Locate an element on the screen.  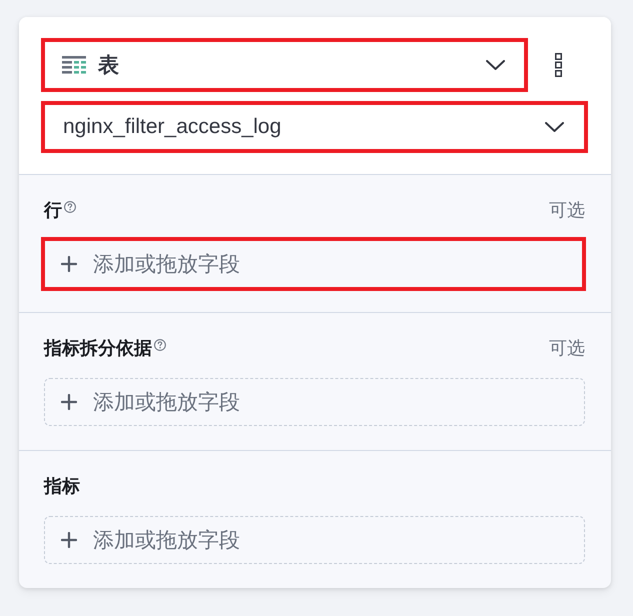
section-title: 指标拆分依据 is located at coordinates (98, 348).